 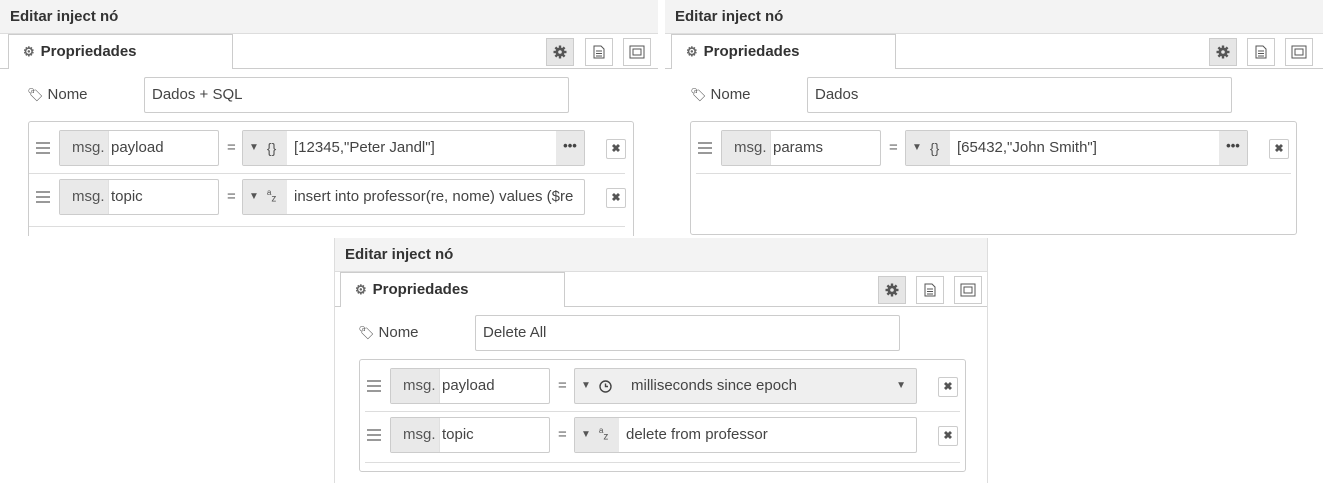 What do you see at coordinates (745, 386) in the screenshot?
I see `property-value-select: ▼ milliseconds since epoch ▼` at bounding box center [745, 386].